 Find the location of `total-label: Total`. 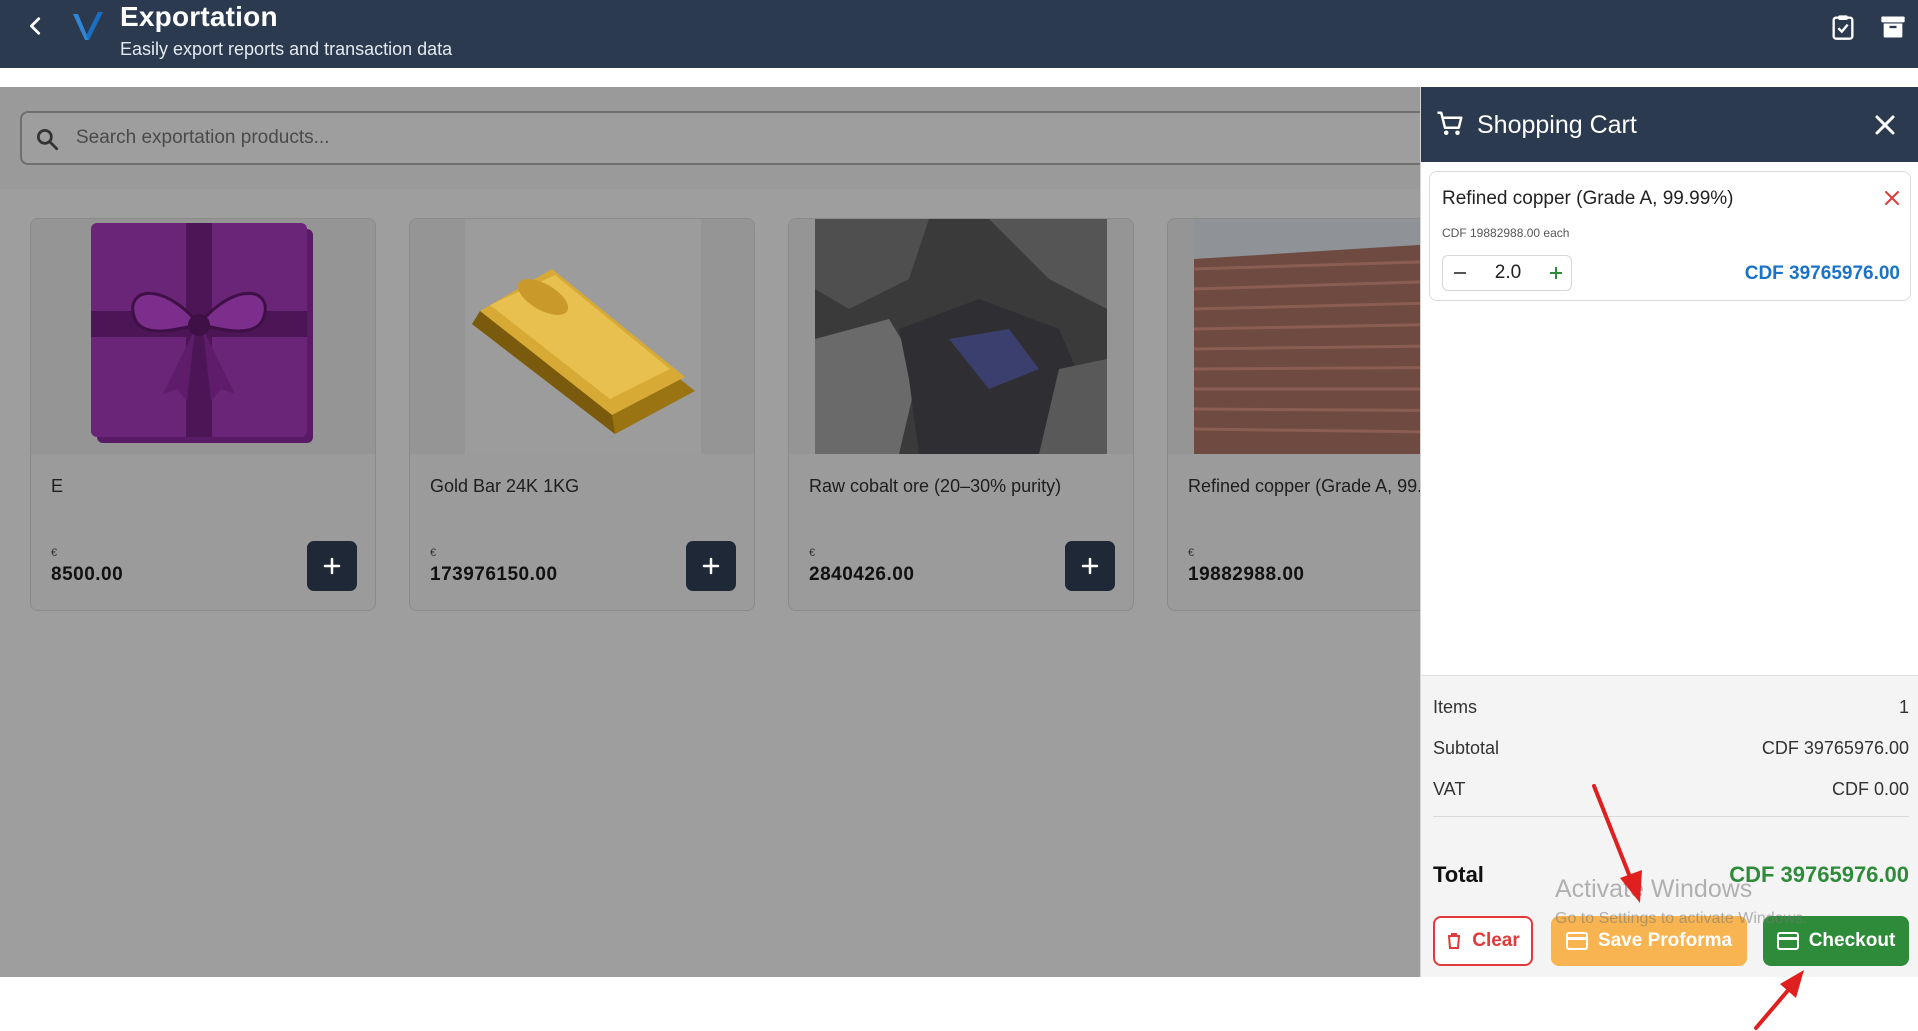

total-label: Total is located at coordinates (1458, 874).